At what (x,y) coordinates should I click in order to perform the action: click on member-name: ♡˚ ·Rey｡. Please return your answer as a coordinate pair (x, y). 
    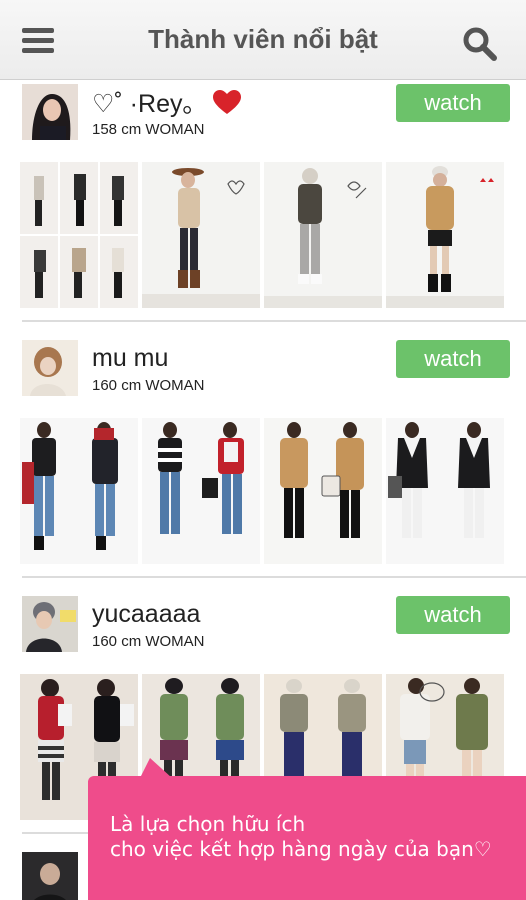
    Looking at the image, I should click on (167, 102).